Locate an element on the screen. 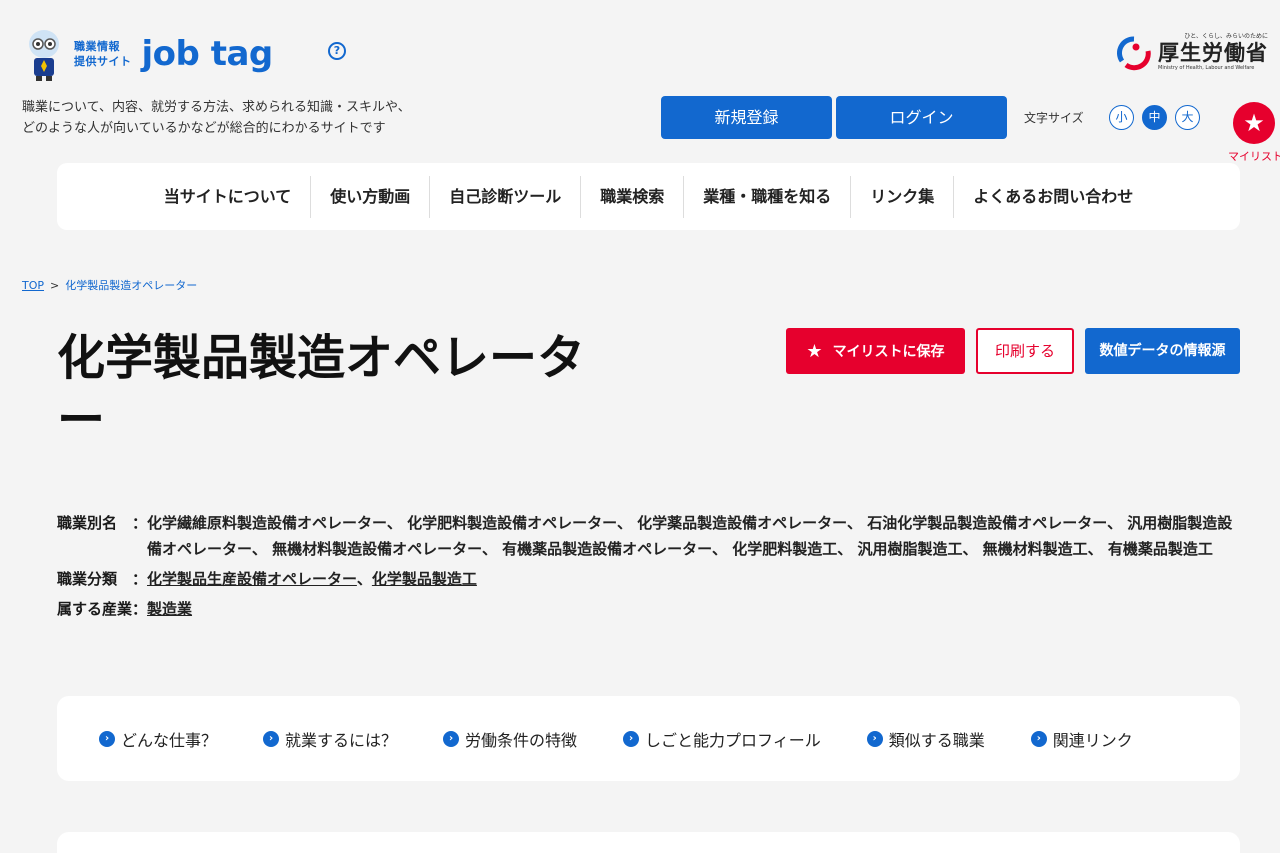 Image resolution: width=1280 pixels, height=853 pixels. nav-item-about: 当サイトについて is located at coordinates (228, 196).